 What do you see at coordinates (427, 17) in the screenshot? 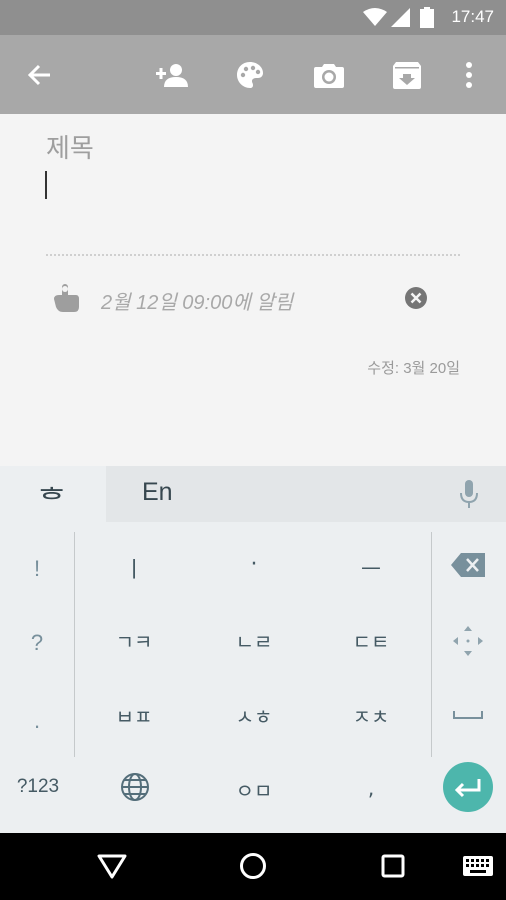
I see `battery-icon` at bounding box center [427, 17].